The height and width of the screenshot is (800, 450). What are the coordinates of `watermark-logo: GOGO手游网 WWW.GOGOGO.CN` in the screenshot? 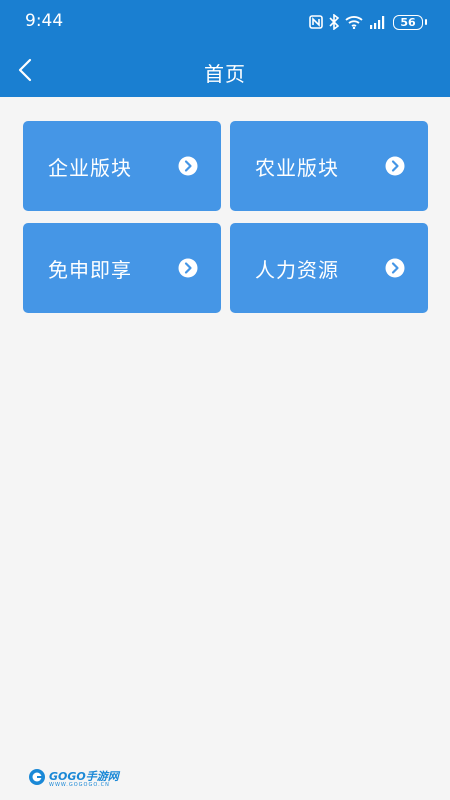 It's located at (73, 779).